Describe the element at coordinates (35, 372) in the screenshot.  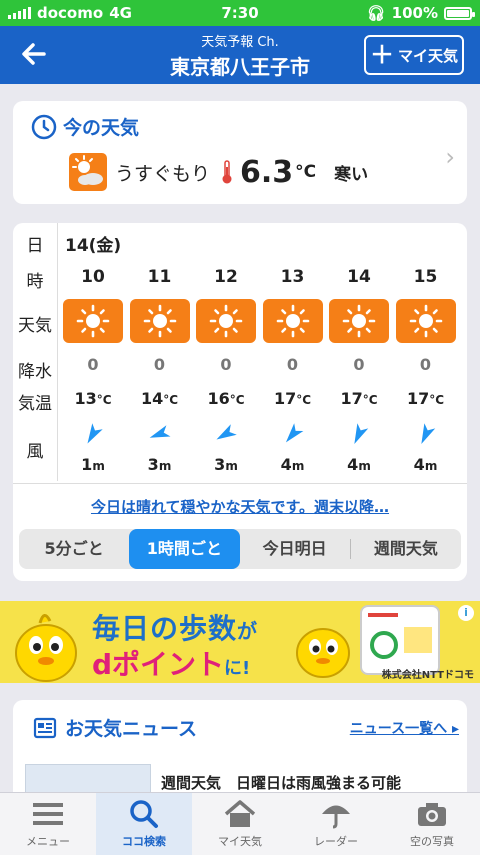
I see `row-label-precip: 降水` at that location.